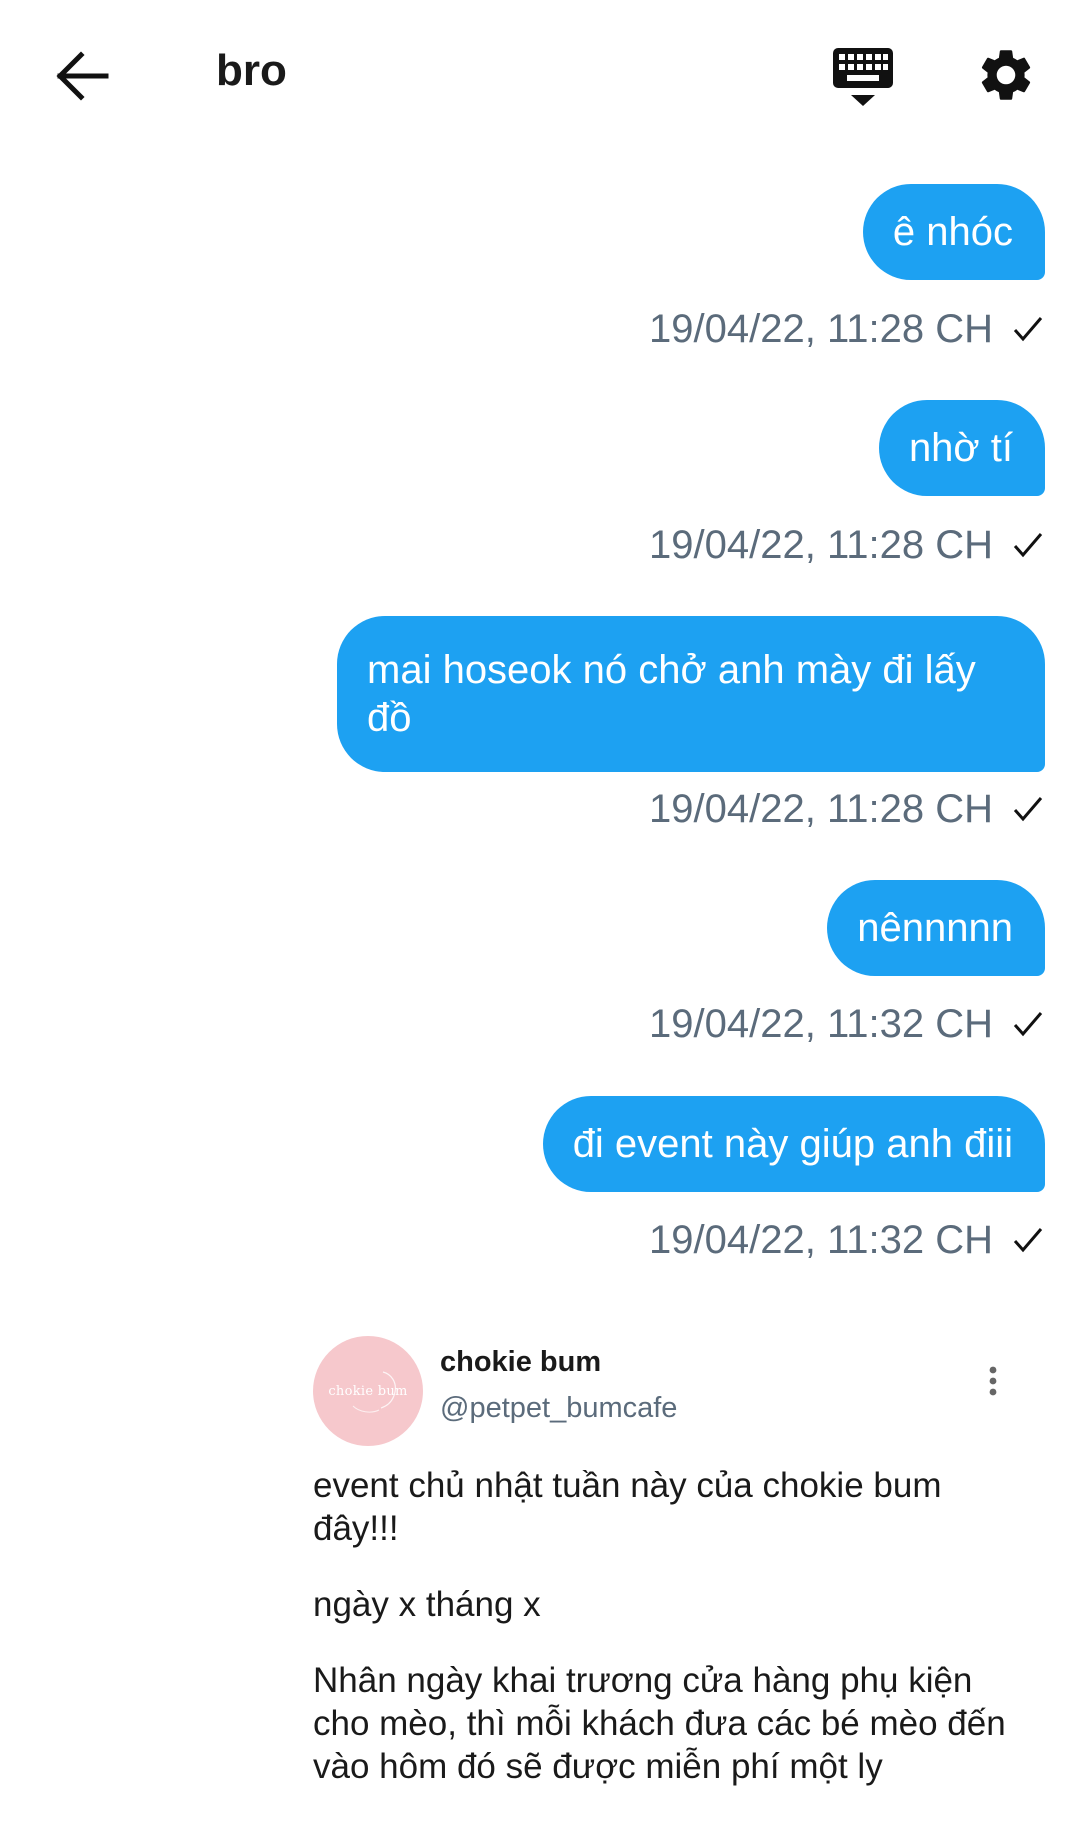 The width and height of the screenshot is (1080, 1821). I want to click on keyboard-toggle-button, so click(863, 77).